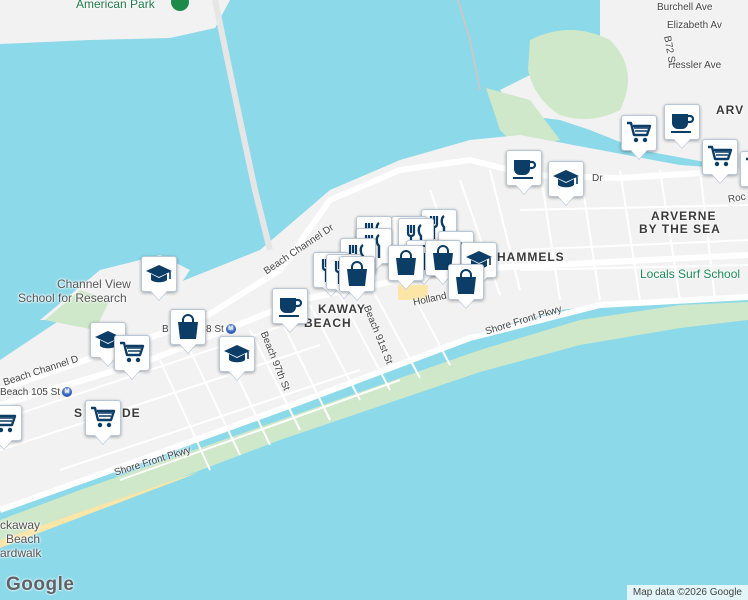 Image resolution: width=748 pixels, height=600 pixels. What do you see at coordinates (40, 585) in the screenshot?
I see `google-logo: Google` at bounding box center [40, 585].